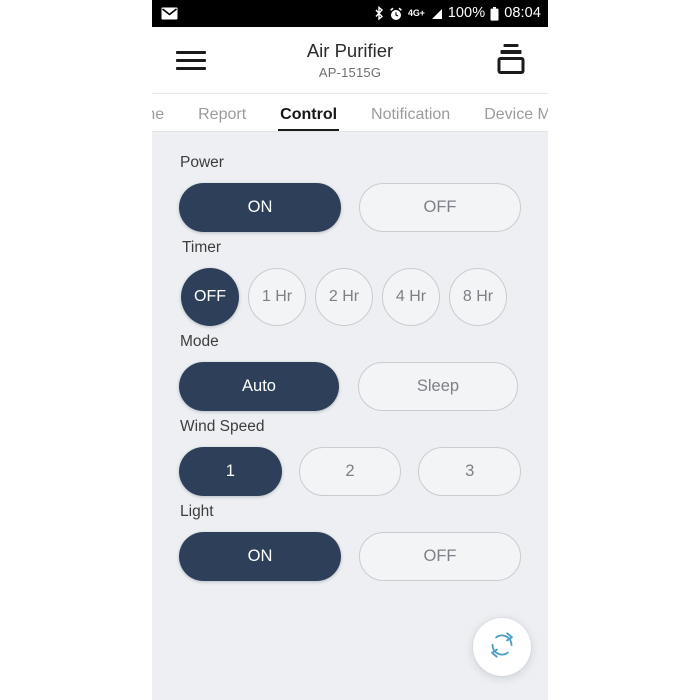 The height and width of the screenshot is (700, 700). I want to click on power-label: Power, so click(202, 162).